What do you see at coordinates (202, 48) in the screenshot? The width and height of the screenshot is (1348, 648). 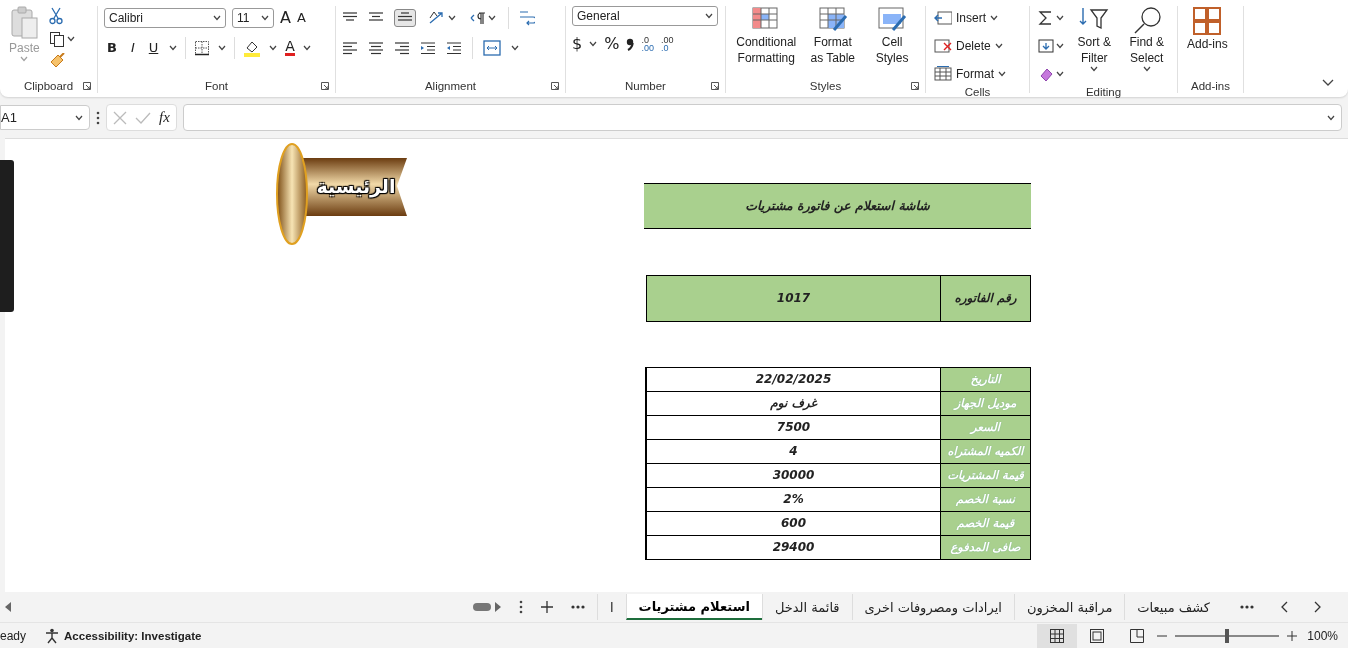 I see `borders-icon` at bounding box center [202, 48].